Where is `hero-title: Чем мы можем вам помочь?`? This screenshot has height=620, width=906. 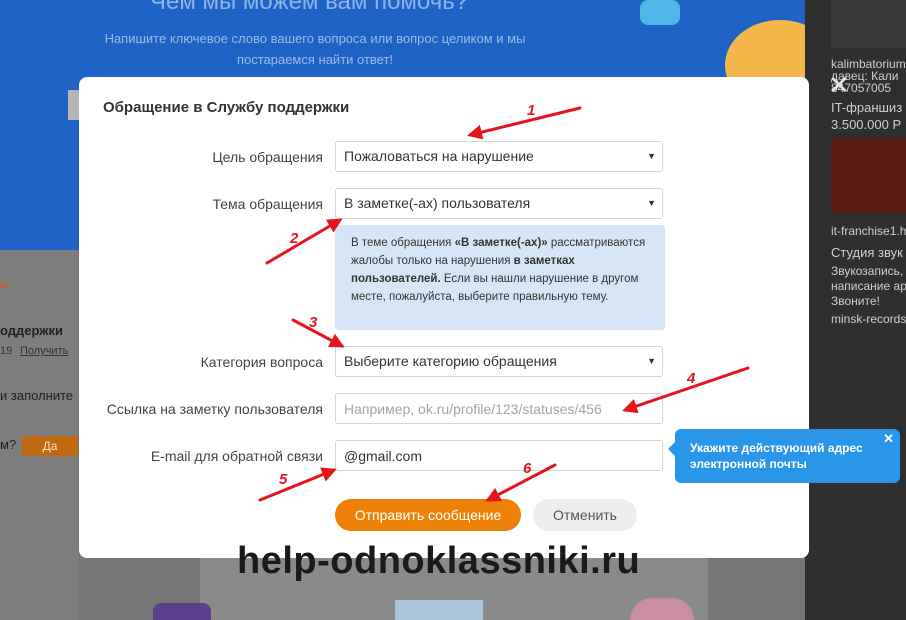
hero-title: Чем мы можем вам помочь? is located at coordinates (309, 7).